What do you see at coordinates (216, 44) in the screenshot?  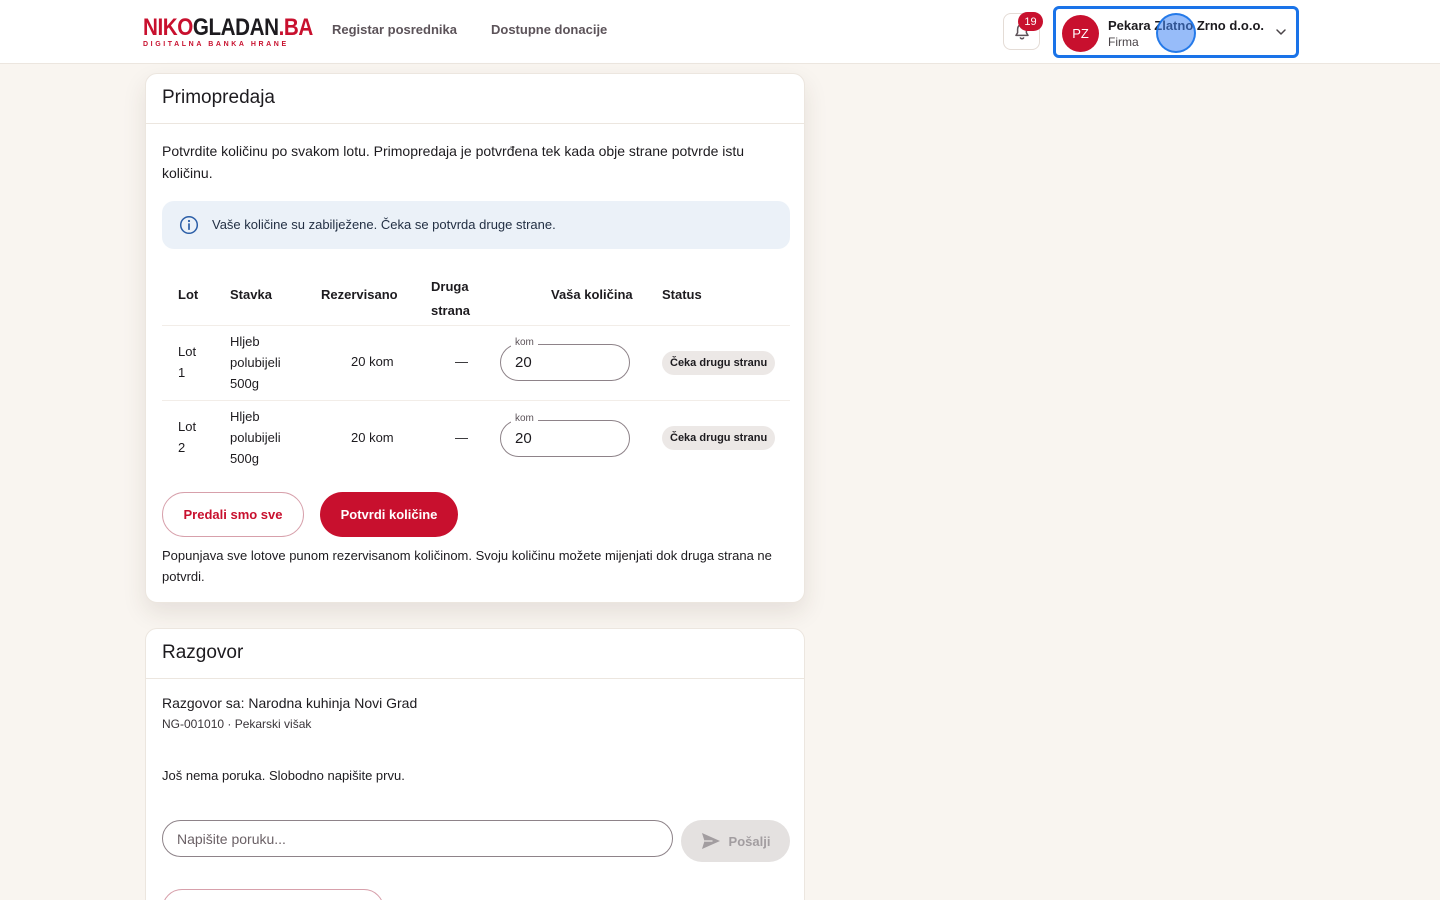 I see `logo-tagline: DIGITALNA BANKA HRANE` at bounding box center [216, 44].